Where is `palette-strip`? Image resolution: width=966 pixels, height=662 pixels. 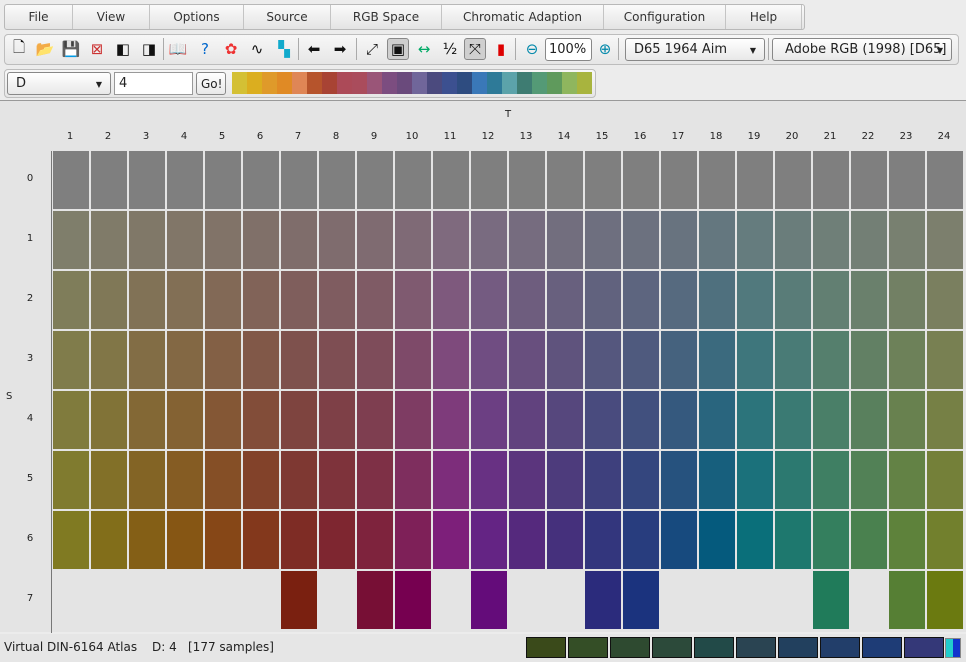
palette-strip is located at coordinates (412, 83).